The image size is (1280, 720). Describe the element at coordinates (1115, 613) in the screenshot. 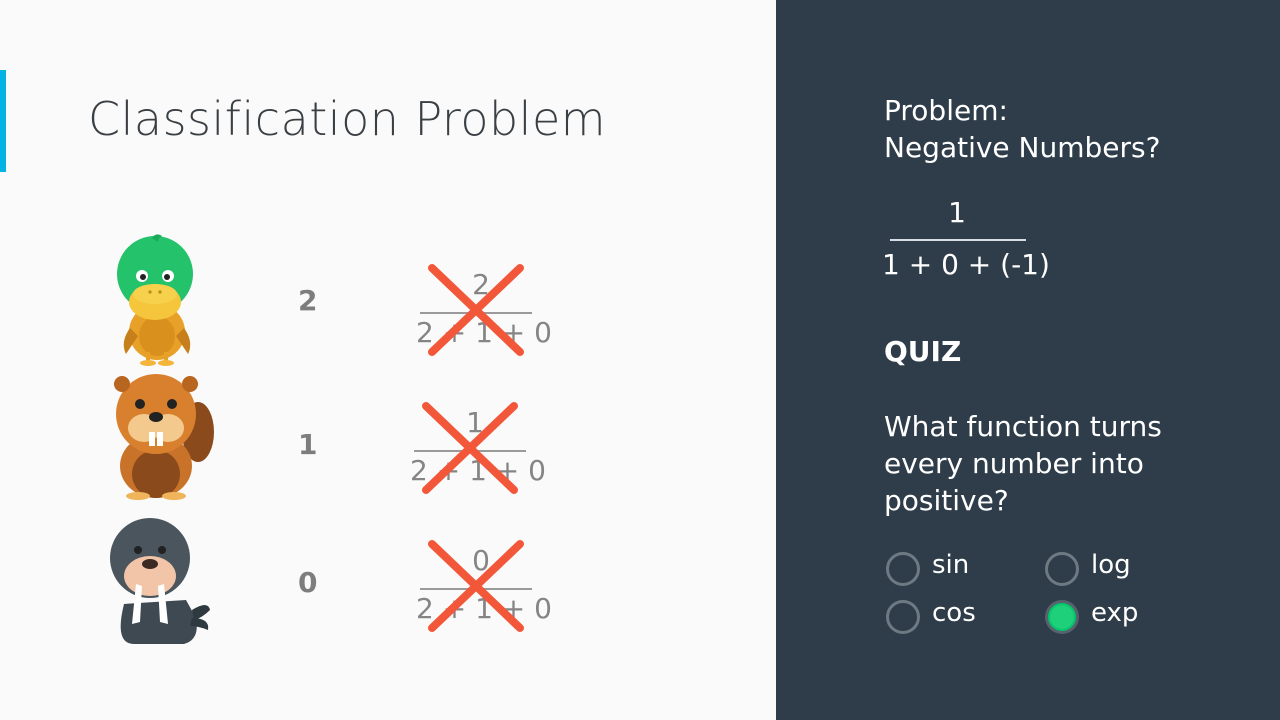

I see `option-label: exp` at that location.